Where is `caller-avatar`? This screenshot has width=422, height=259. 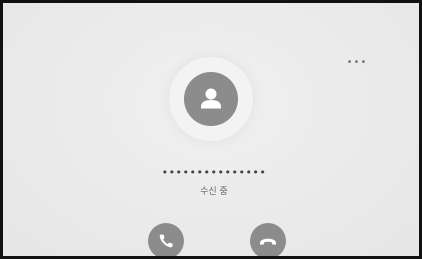 caller-avatar is located at coordinates (211, 99).